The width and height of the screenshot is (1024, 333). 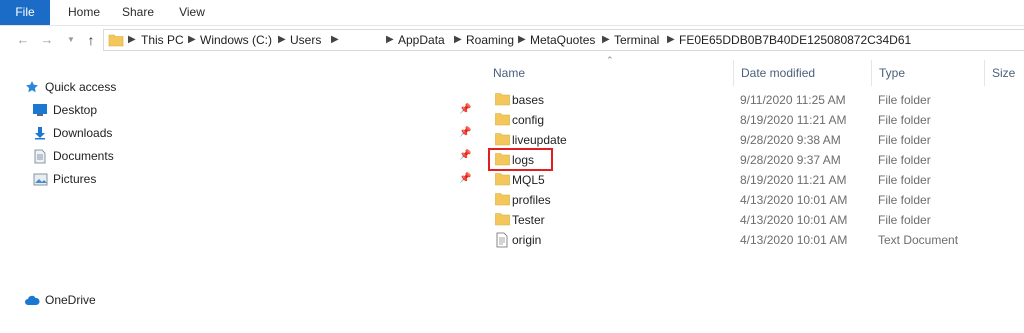 I want to click on sidebar-item-pictures: Pictures, so click(x=64, y=179).